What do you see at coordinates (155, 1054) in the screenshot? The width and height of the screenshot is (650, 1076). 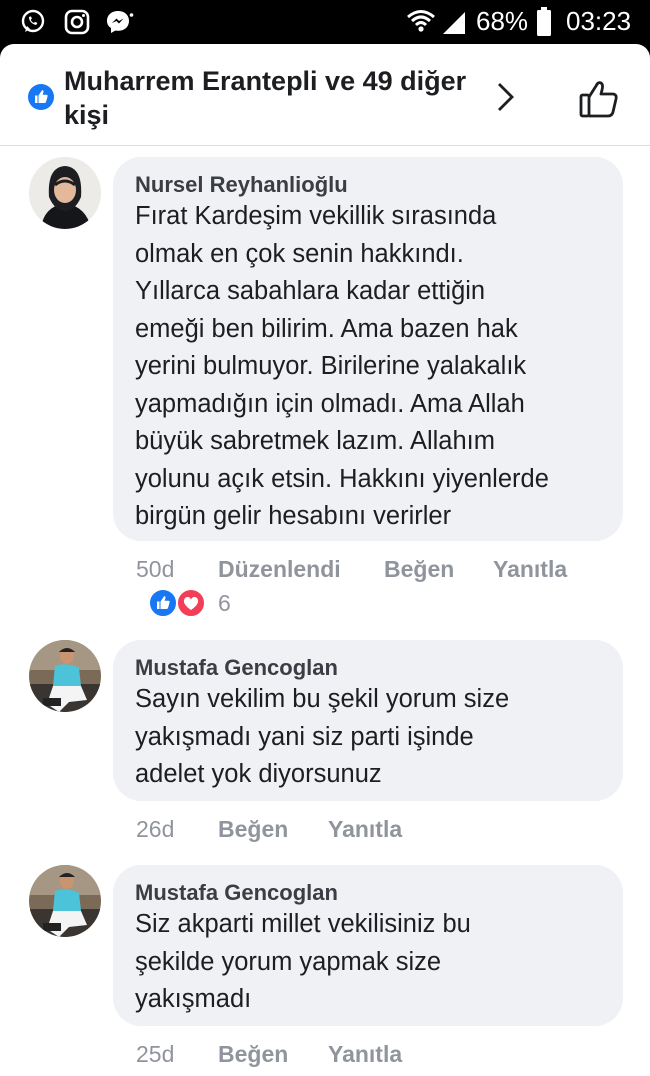 I see `comment-time: 25d` at bounding box center [155, 1054].